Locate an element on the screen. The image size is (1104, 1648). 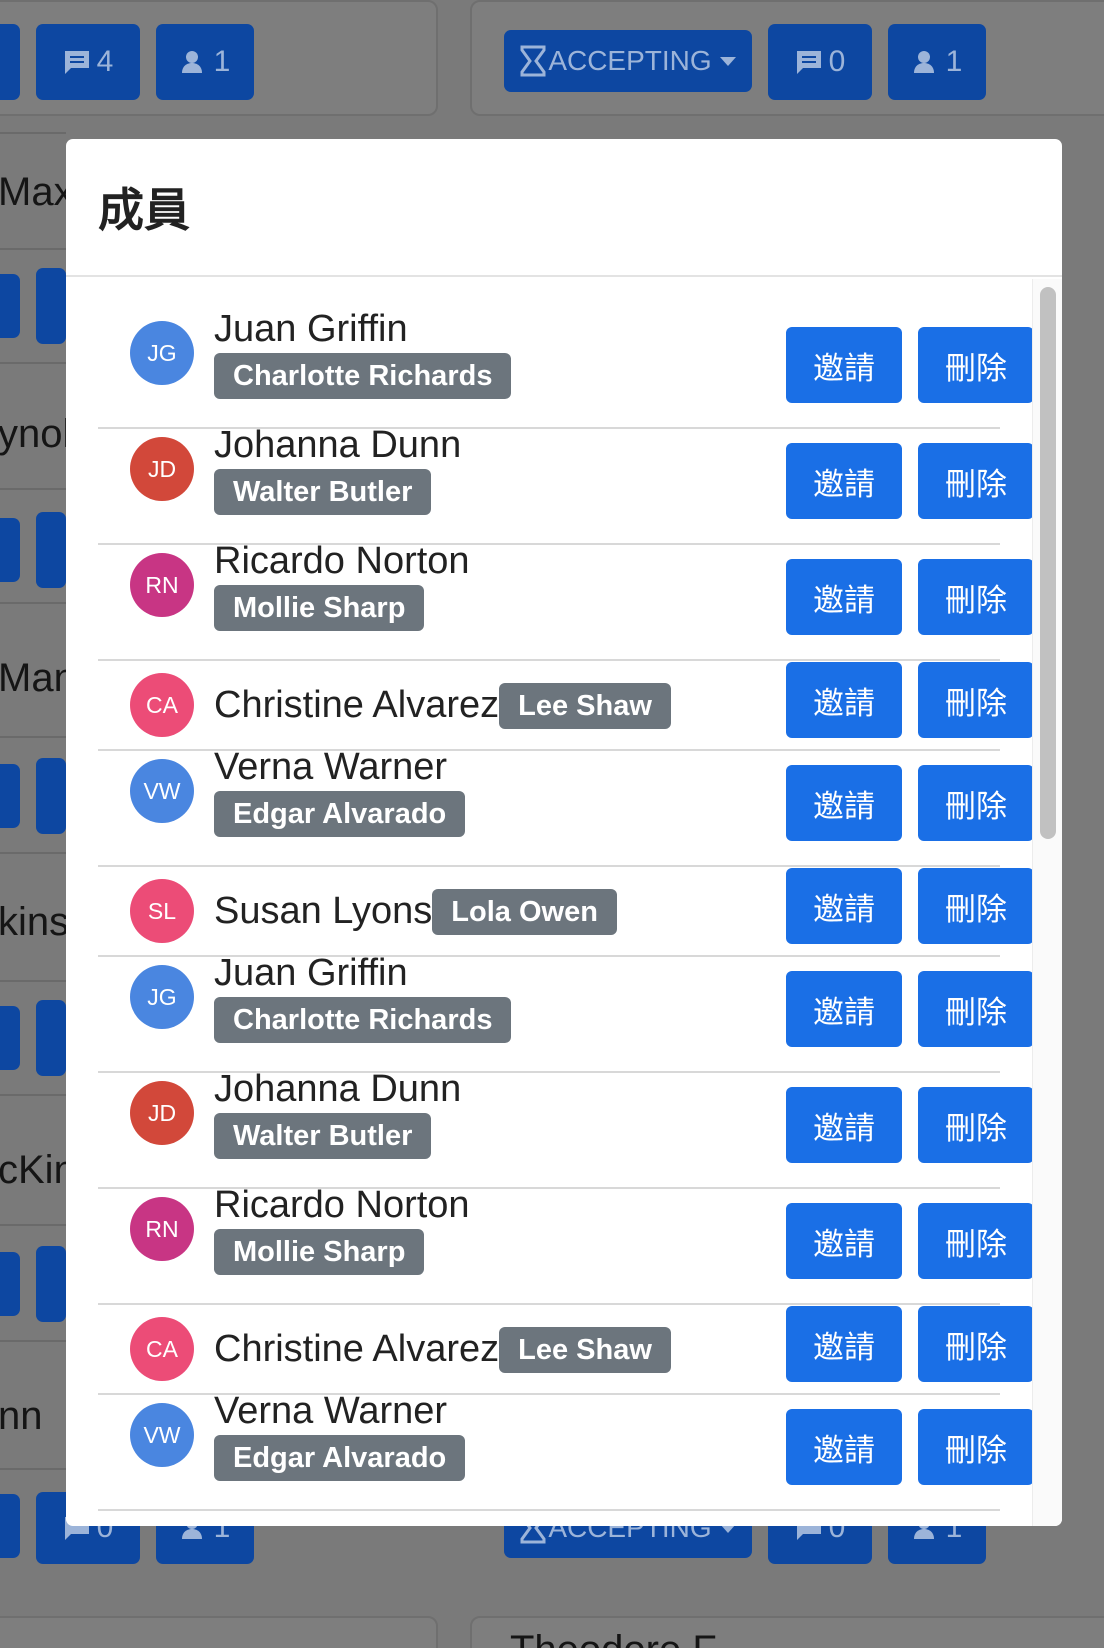
comments-button: 0 is located at coordinates (820, 62).